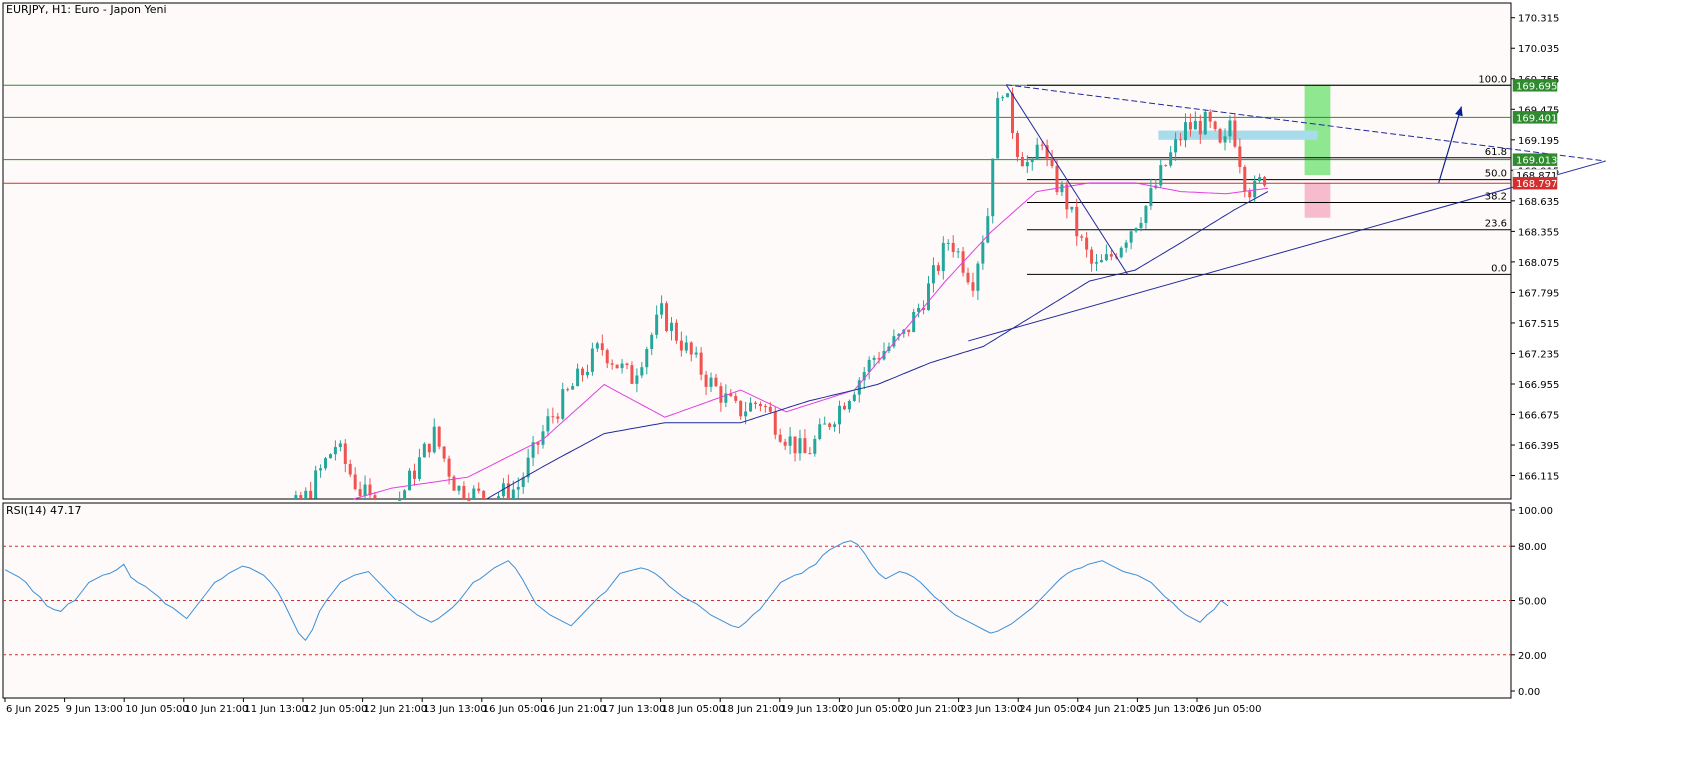 This screenshot has width=1682, height=773. I want to click on rsi-tick-label: 20.00, so click(1532, 656).